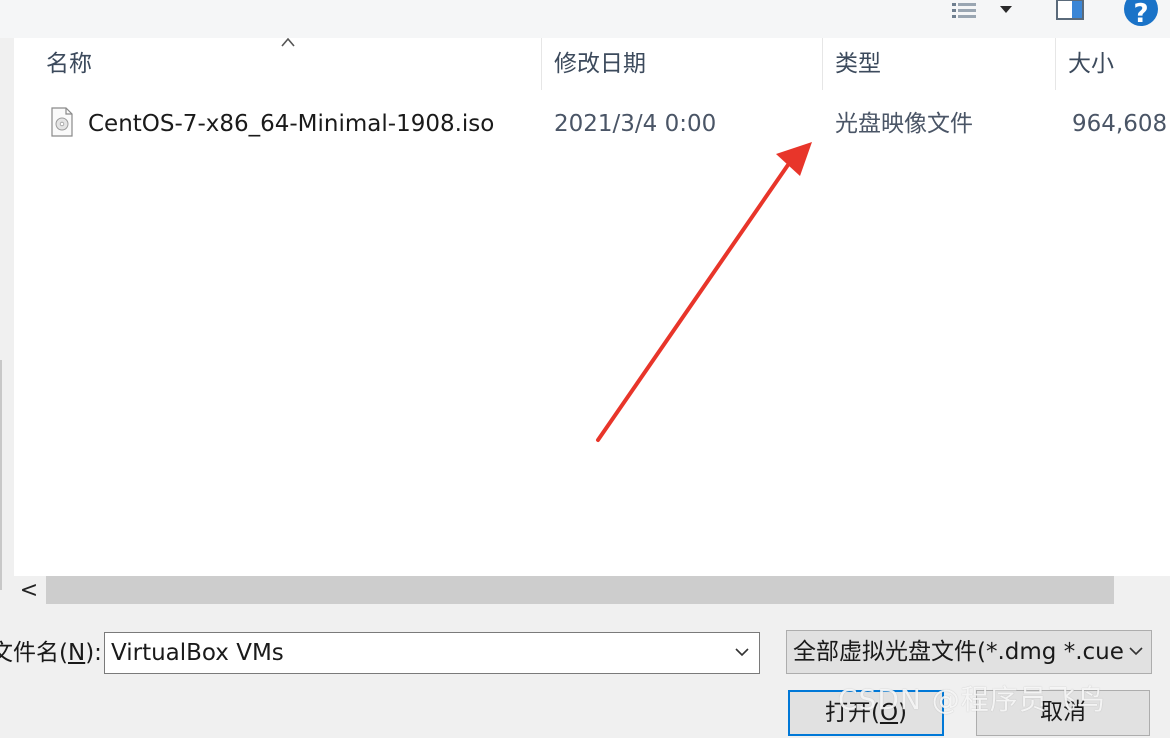 The image size is (1170, 738). Describe the element at coordinates (62, 122) in the screenshot. I see `disc-image-file-icon` at that location.